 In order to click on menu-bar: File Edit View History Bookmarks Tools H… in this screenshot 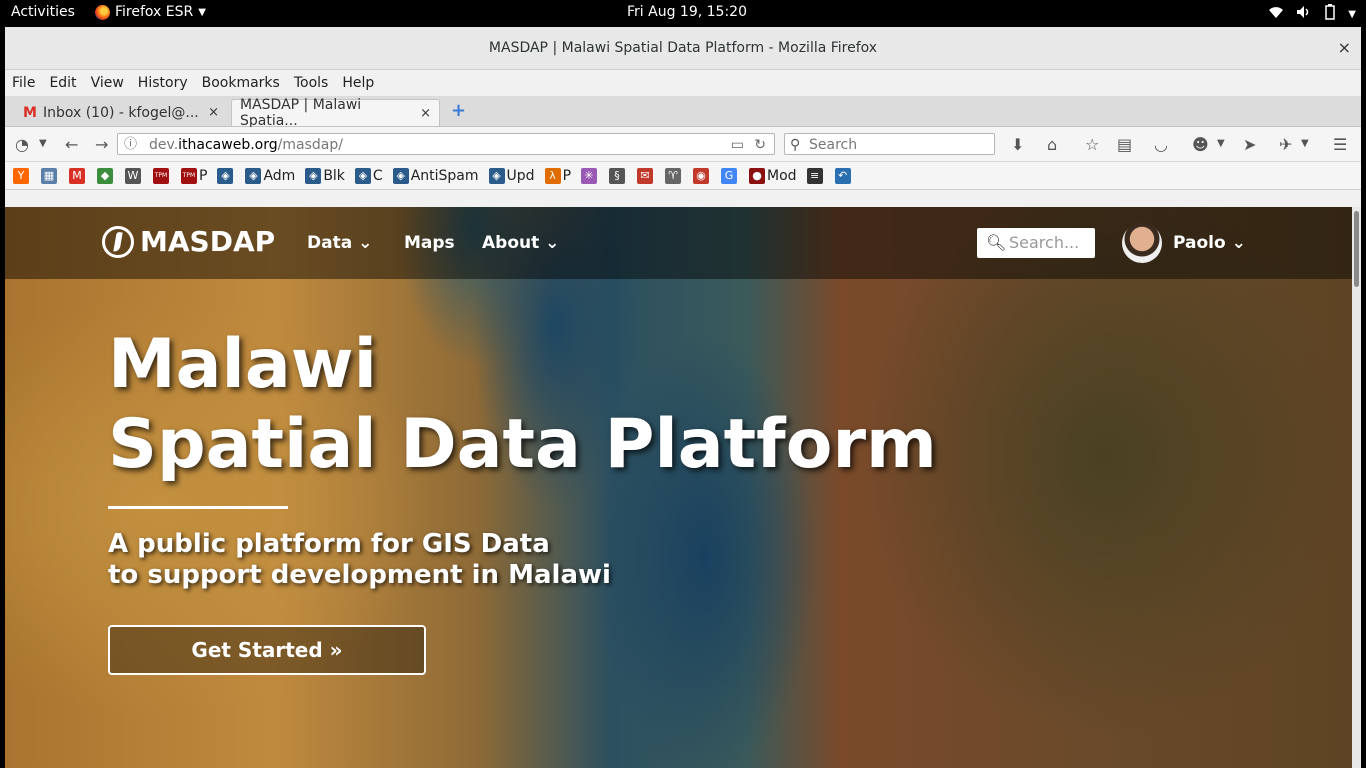, I will do `click(683, 83)`.